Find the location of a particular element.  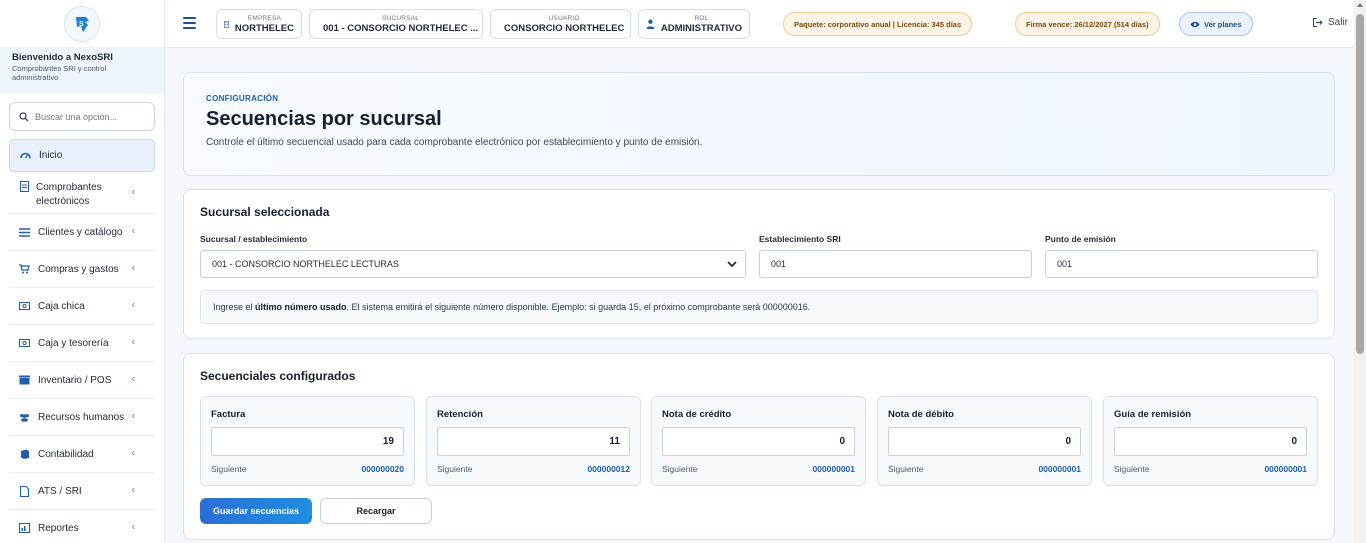

seq-title: Factura is located at coordinates (228, 414).